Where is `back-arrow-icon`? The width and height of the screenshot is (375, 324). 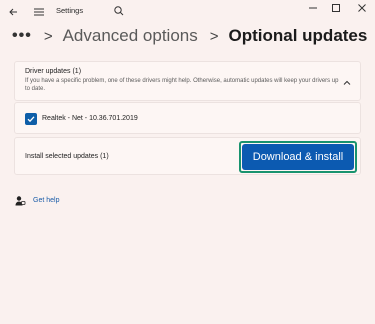 back-arrow-icon is located at coordinates (14, 12).